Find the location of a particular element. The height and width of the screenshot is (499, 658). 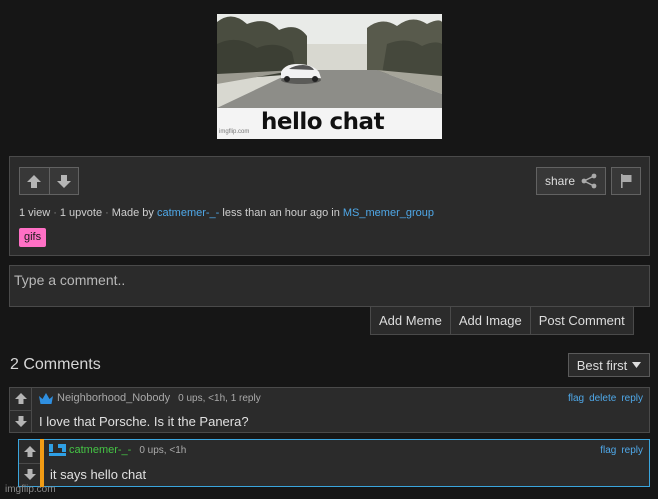

comment-actions: Add Meme Add Image Post Comment is located at coordinates (502, 321).